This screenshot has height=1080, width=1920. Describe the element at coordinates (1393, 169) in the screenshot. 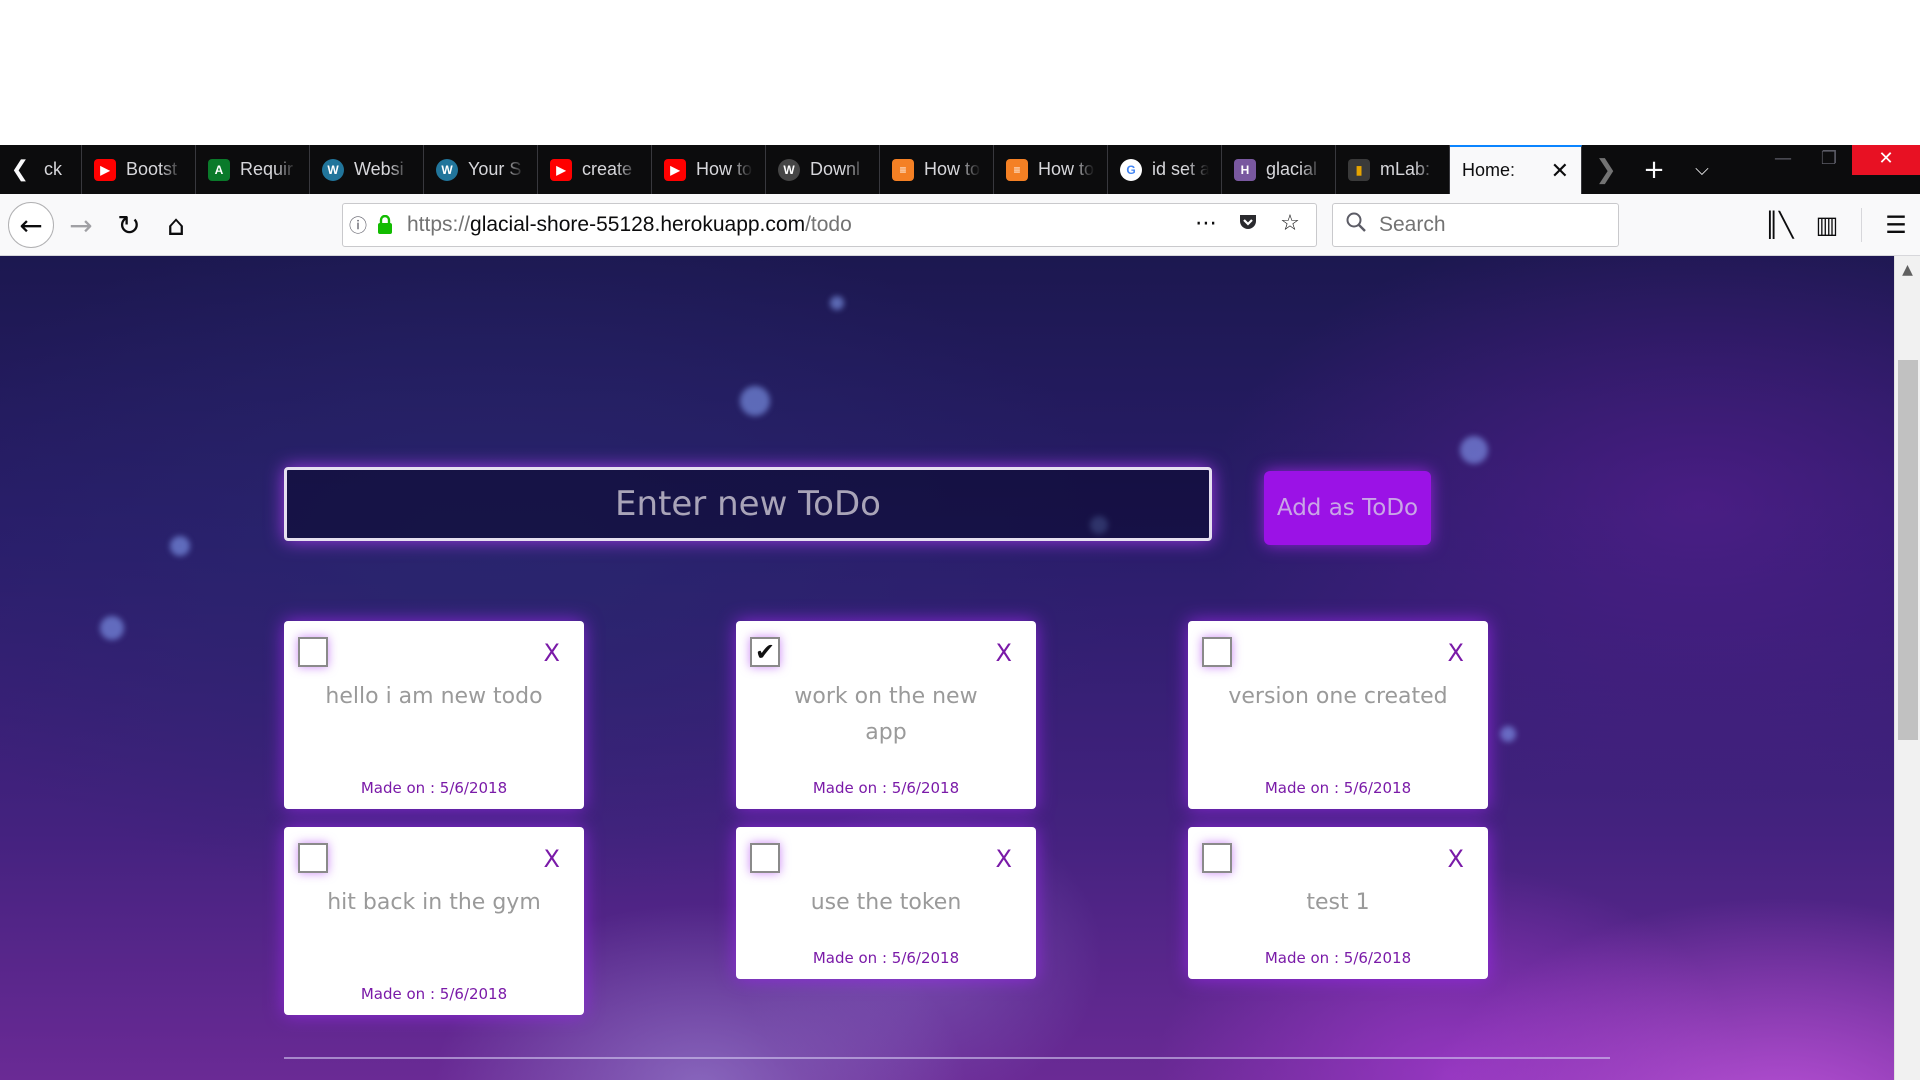

I see `tab-12: ▮ mLab:` at that location.